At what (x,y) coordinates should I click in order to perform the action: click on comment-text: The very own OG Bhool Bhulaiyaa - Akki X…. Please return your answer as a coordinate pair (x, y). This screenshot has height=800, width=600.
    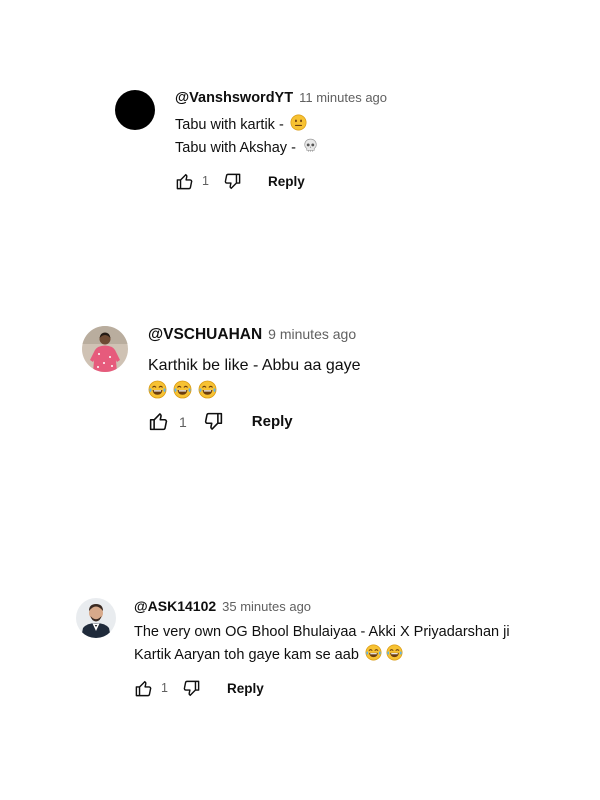
    Looking at the image, I should click on (322, 644).